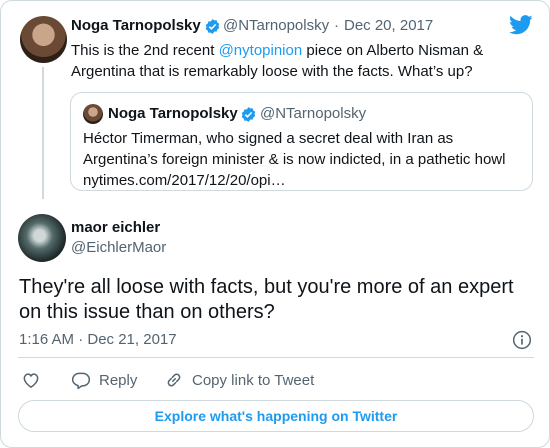  I want to click on parent-author-name: Noga Tarnopolsky, so click(136, 25).